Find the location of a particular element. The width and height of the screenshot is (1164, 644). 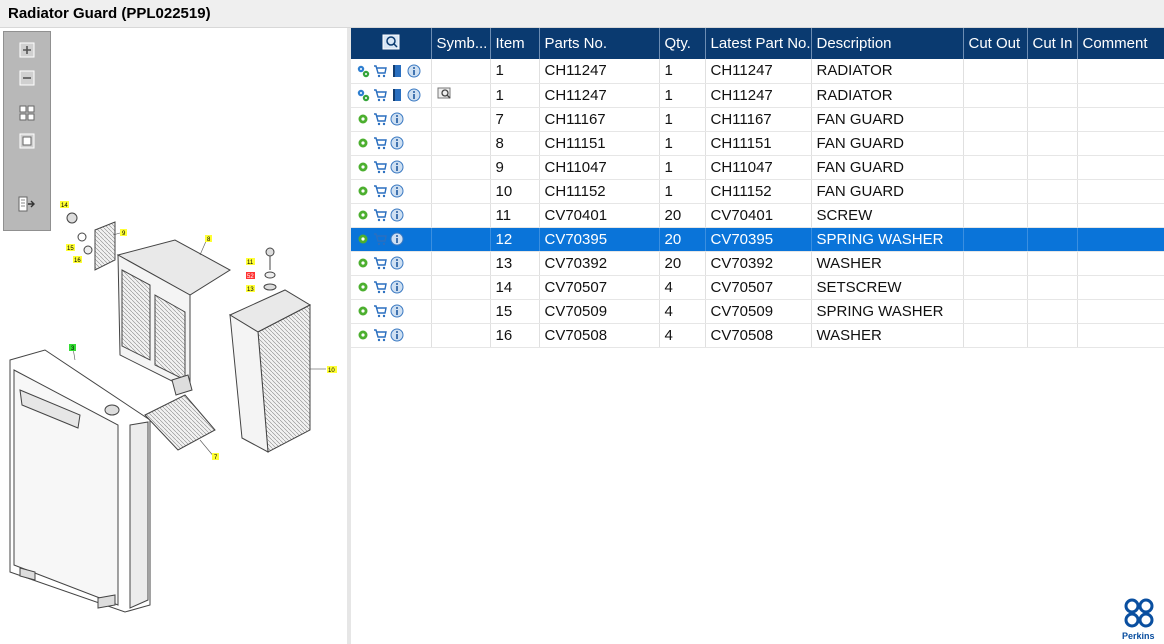

parts-no-cell: CH11152 is located at coordinates (599, 191).